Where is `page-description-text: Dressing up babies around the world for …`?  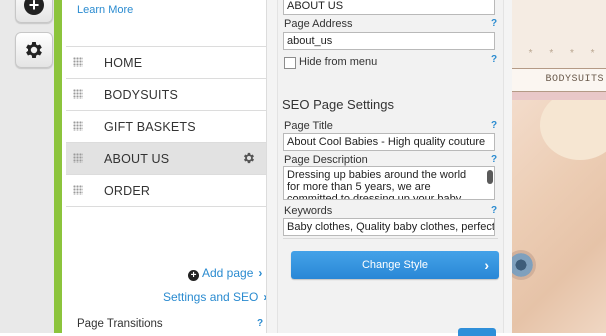 page-description-text: Dressing up babies around the world for … is located at coordinates (377, 184).